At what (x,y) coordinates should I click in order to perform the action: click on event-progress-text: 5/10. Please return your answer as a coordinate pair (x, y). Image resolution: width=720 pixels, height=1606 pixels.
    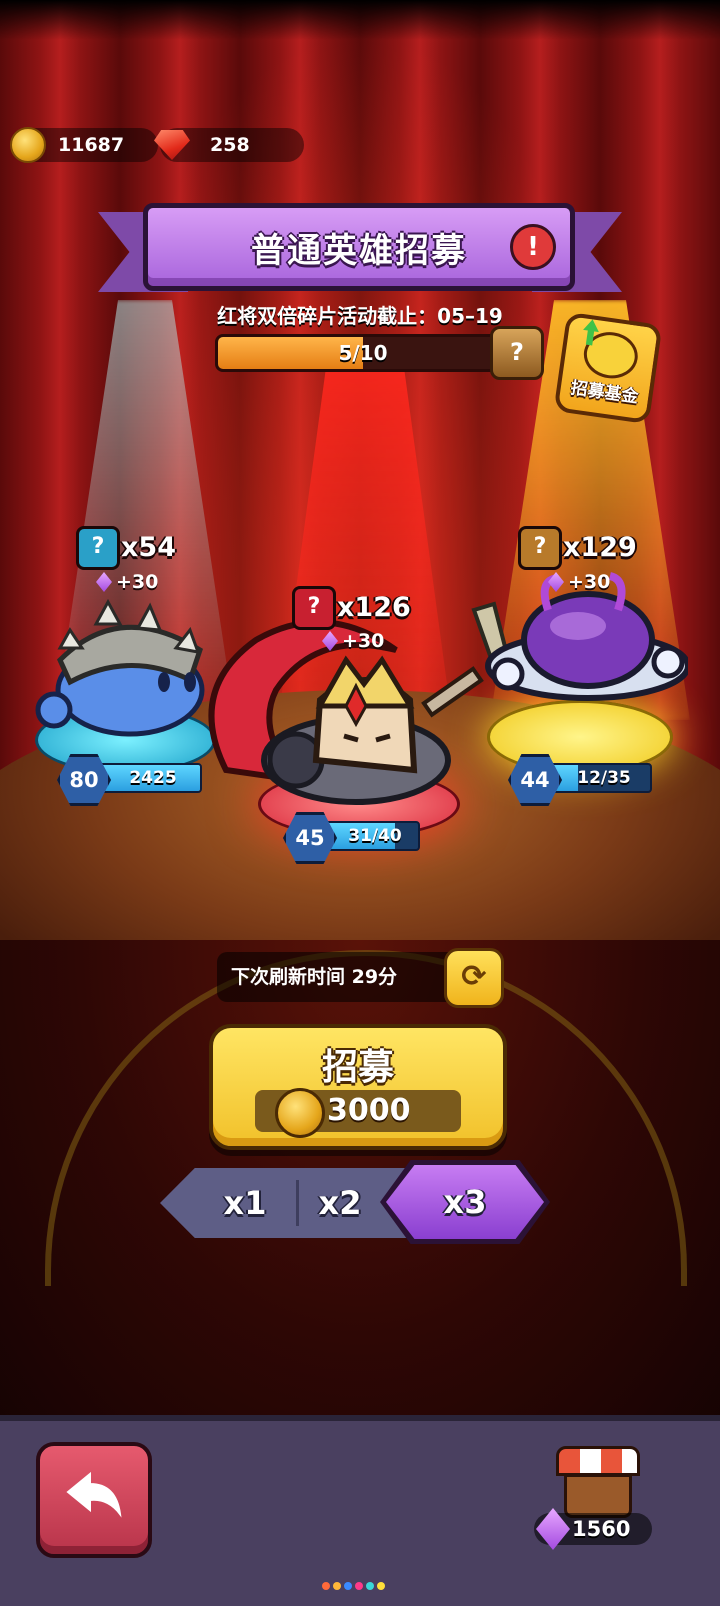
    Looking at the image, I should click on (363, 353).